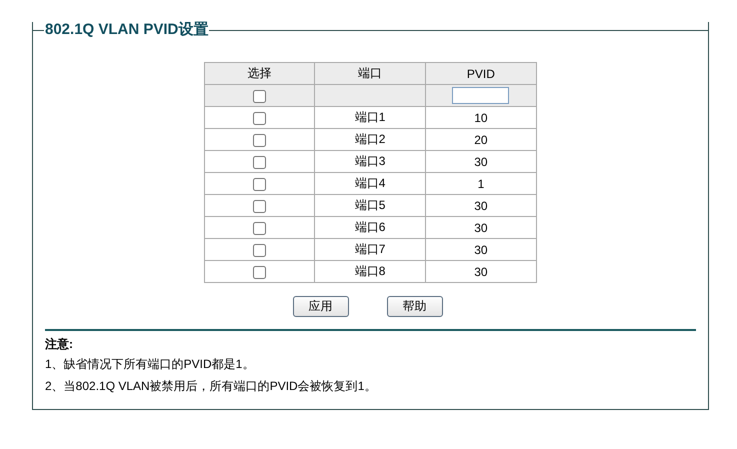  What do you see at coordinates (320, 306) in the screenshot?
I see `apply-button: 应用` at bounding box center [320, 306].